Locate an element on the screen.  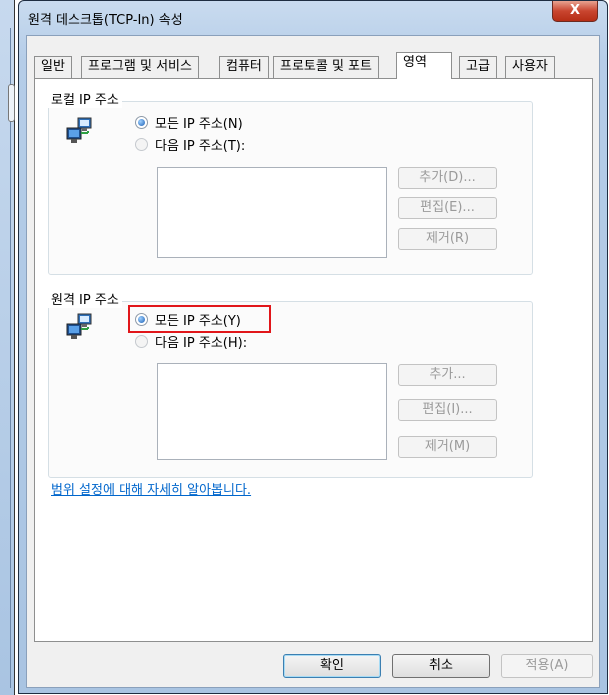
tab-protocols-ports: 프로토콜 및 포트 is located at coordinates (326, 67).